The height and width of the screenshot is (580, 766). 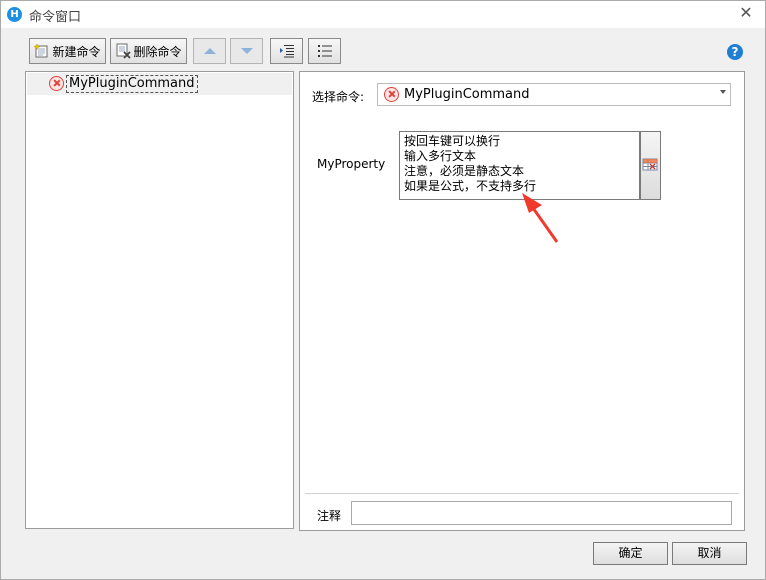 I want to click on triangle-down-icon, so click(x=246, y=51).